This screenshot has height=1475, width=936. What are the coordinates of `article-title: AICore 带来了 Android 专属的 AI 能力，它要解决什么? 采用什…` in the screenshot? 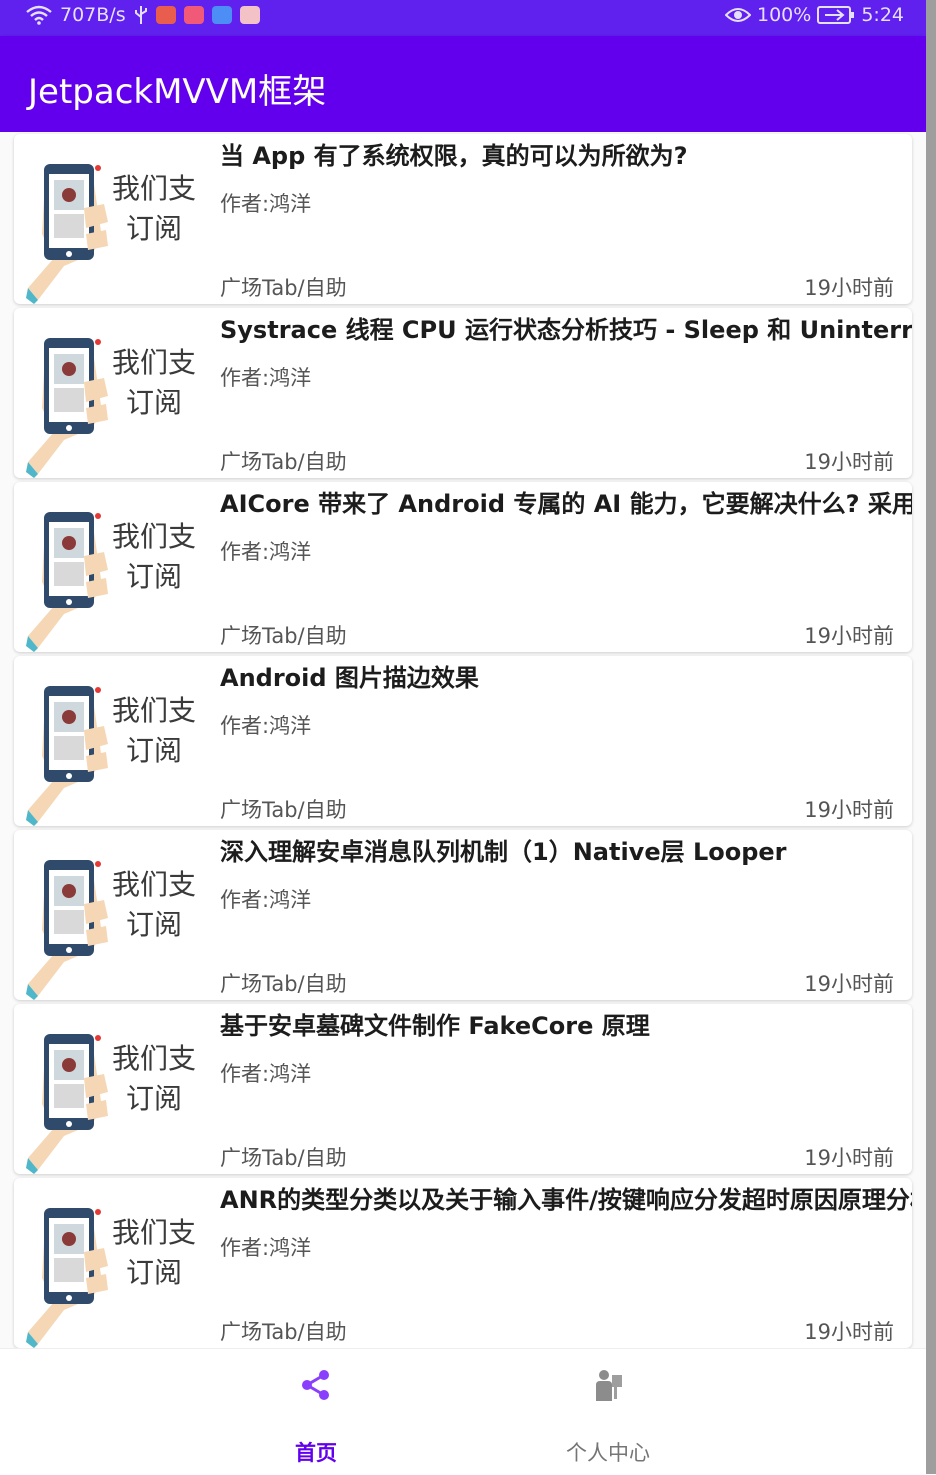 It's located at (566, 504).